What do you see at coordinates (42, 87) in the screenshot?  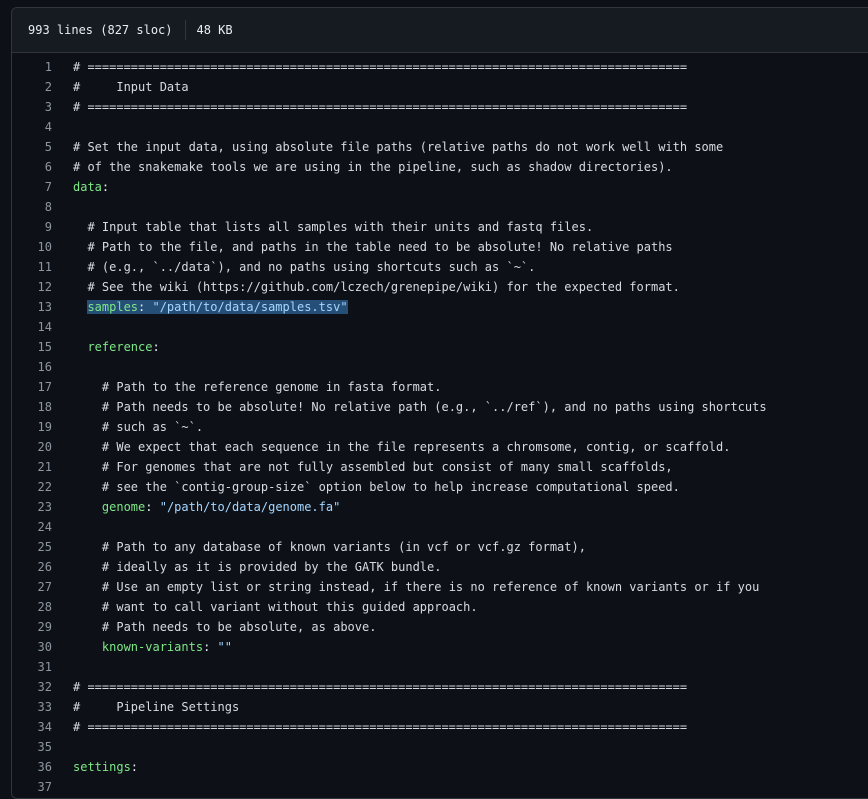 I see `line-number: 2` at bounding box center [42, 87].